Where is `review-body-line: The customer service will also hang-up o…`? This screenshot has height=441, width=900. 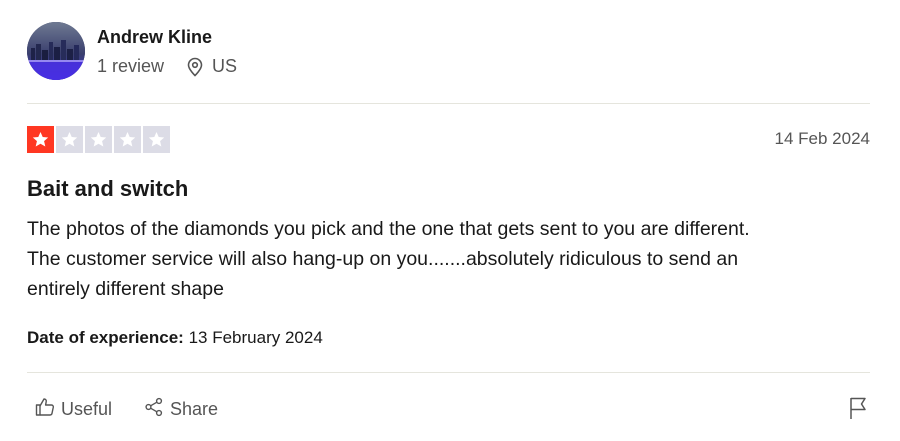
review-body-line: The customer service will also hang-up o… is located at coordinates (383, 259).